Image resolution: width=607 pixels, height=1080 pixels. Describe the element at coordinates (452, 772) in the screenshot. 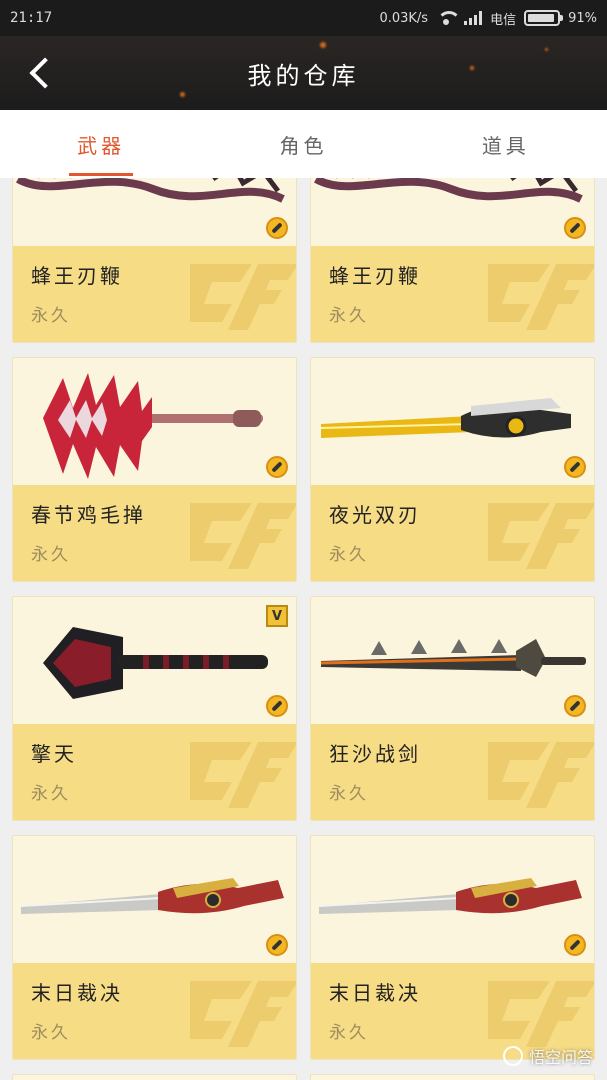

I see `weapon-info: 狂沙战剑 永久` at that location.